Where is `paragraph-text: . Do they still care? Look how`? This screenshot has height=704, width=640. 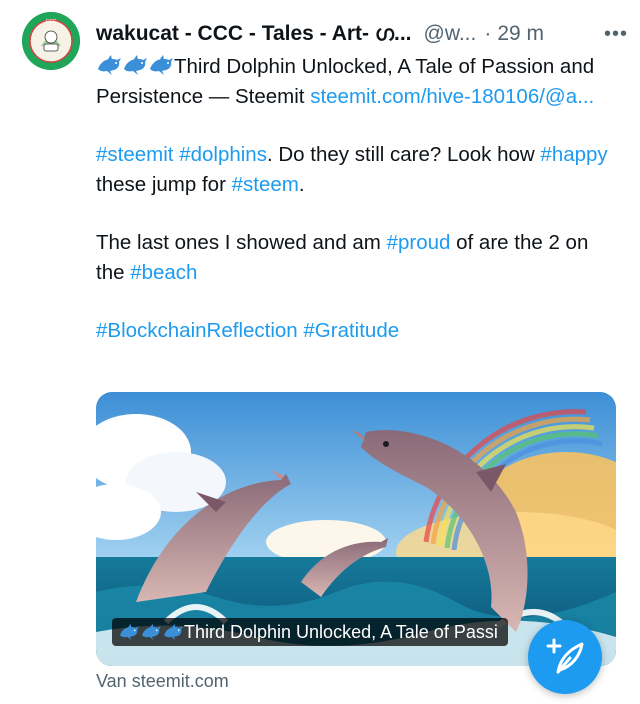 paragraph-text: . Do they still care? Look how is located at coordinates (403, 154).